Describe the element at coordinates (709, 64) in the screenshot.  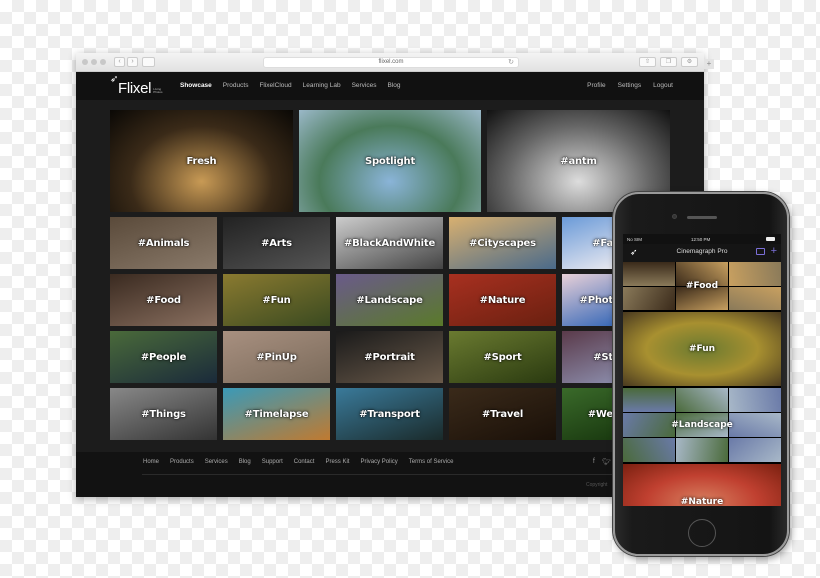
I see `new-tab-button: +` at that location.